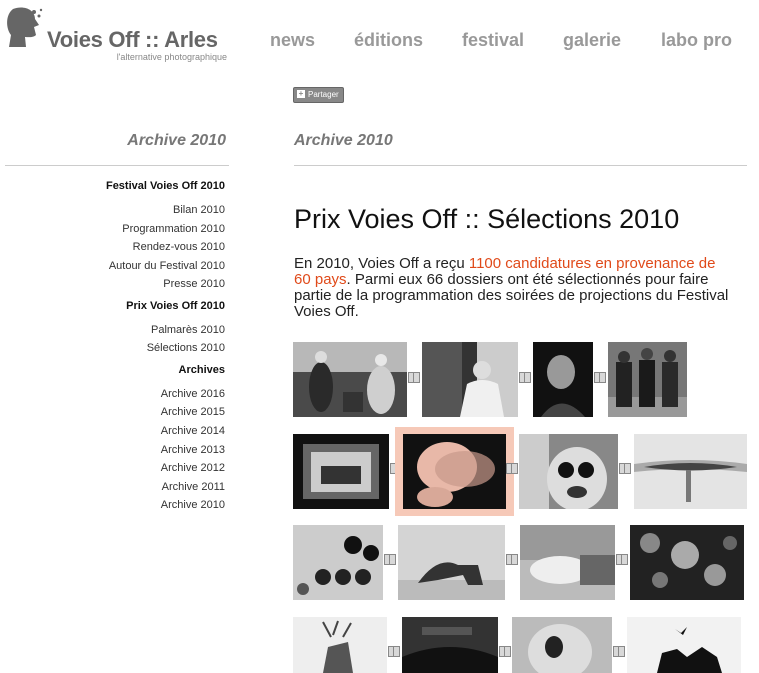 This screenshot has height=673, width=759. Describe the element at coordinates (175, 306) in the screenshot. I see `sidebar-item-prix-2010: Prix Voies Off 2010` at that location.